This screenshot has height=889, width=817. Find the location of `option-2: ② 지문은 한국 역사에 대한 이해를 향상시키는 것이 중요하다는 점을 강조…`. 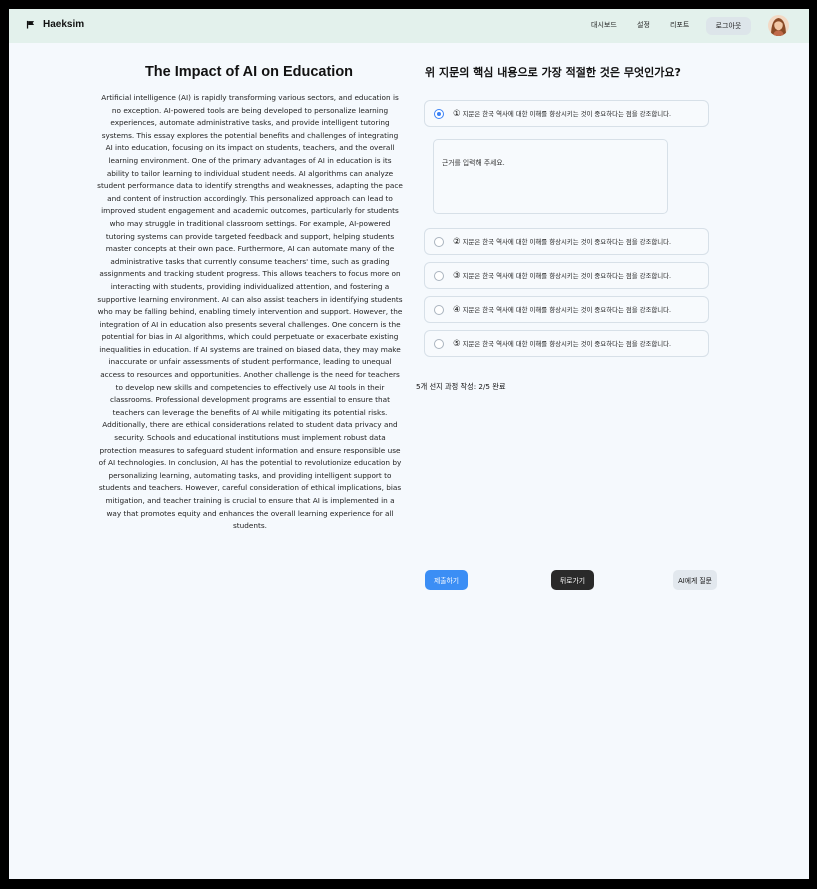

option-2: ② 지문은 한국 역사에 대한 이해를 향상시키는 것이 중요하다는 점을 강조… is located at coordinates (566, 241).